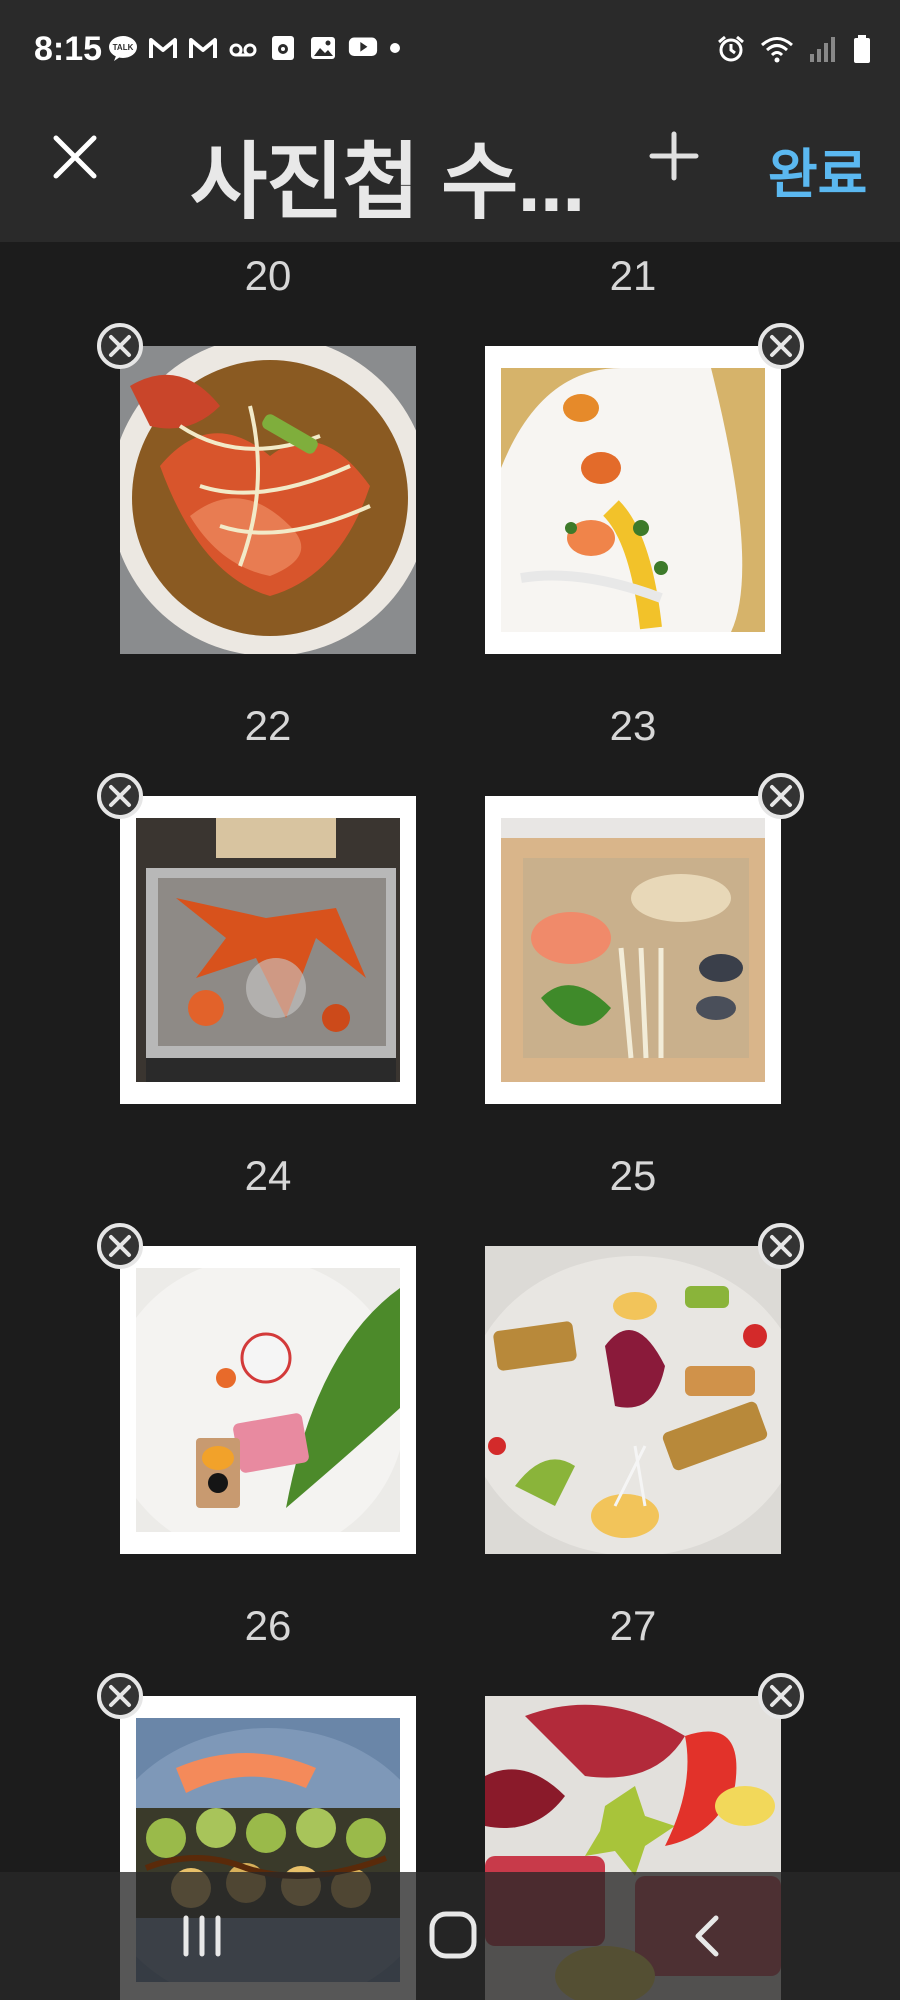 The image size is (900, 2000). I want to click on photo-number: 27, so click(633, 1625).